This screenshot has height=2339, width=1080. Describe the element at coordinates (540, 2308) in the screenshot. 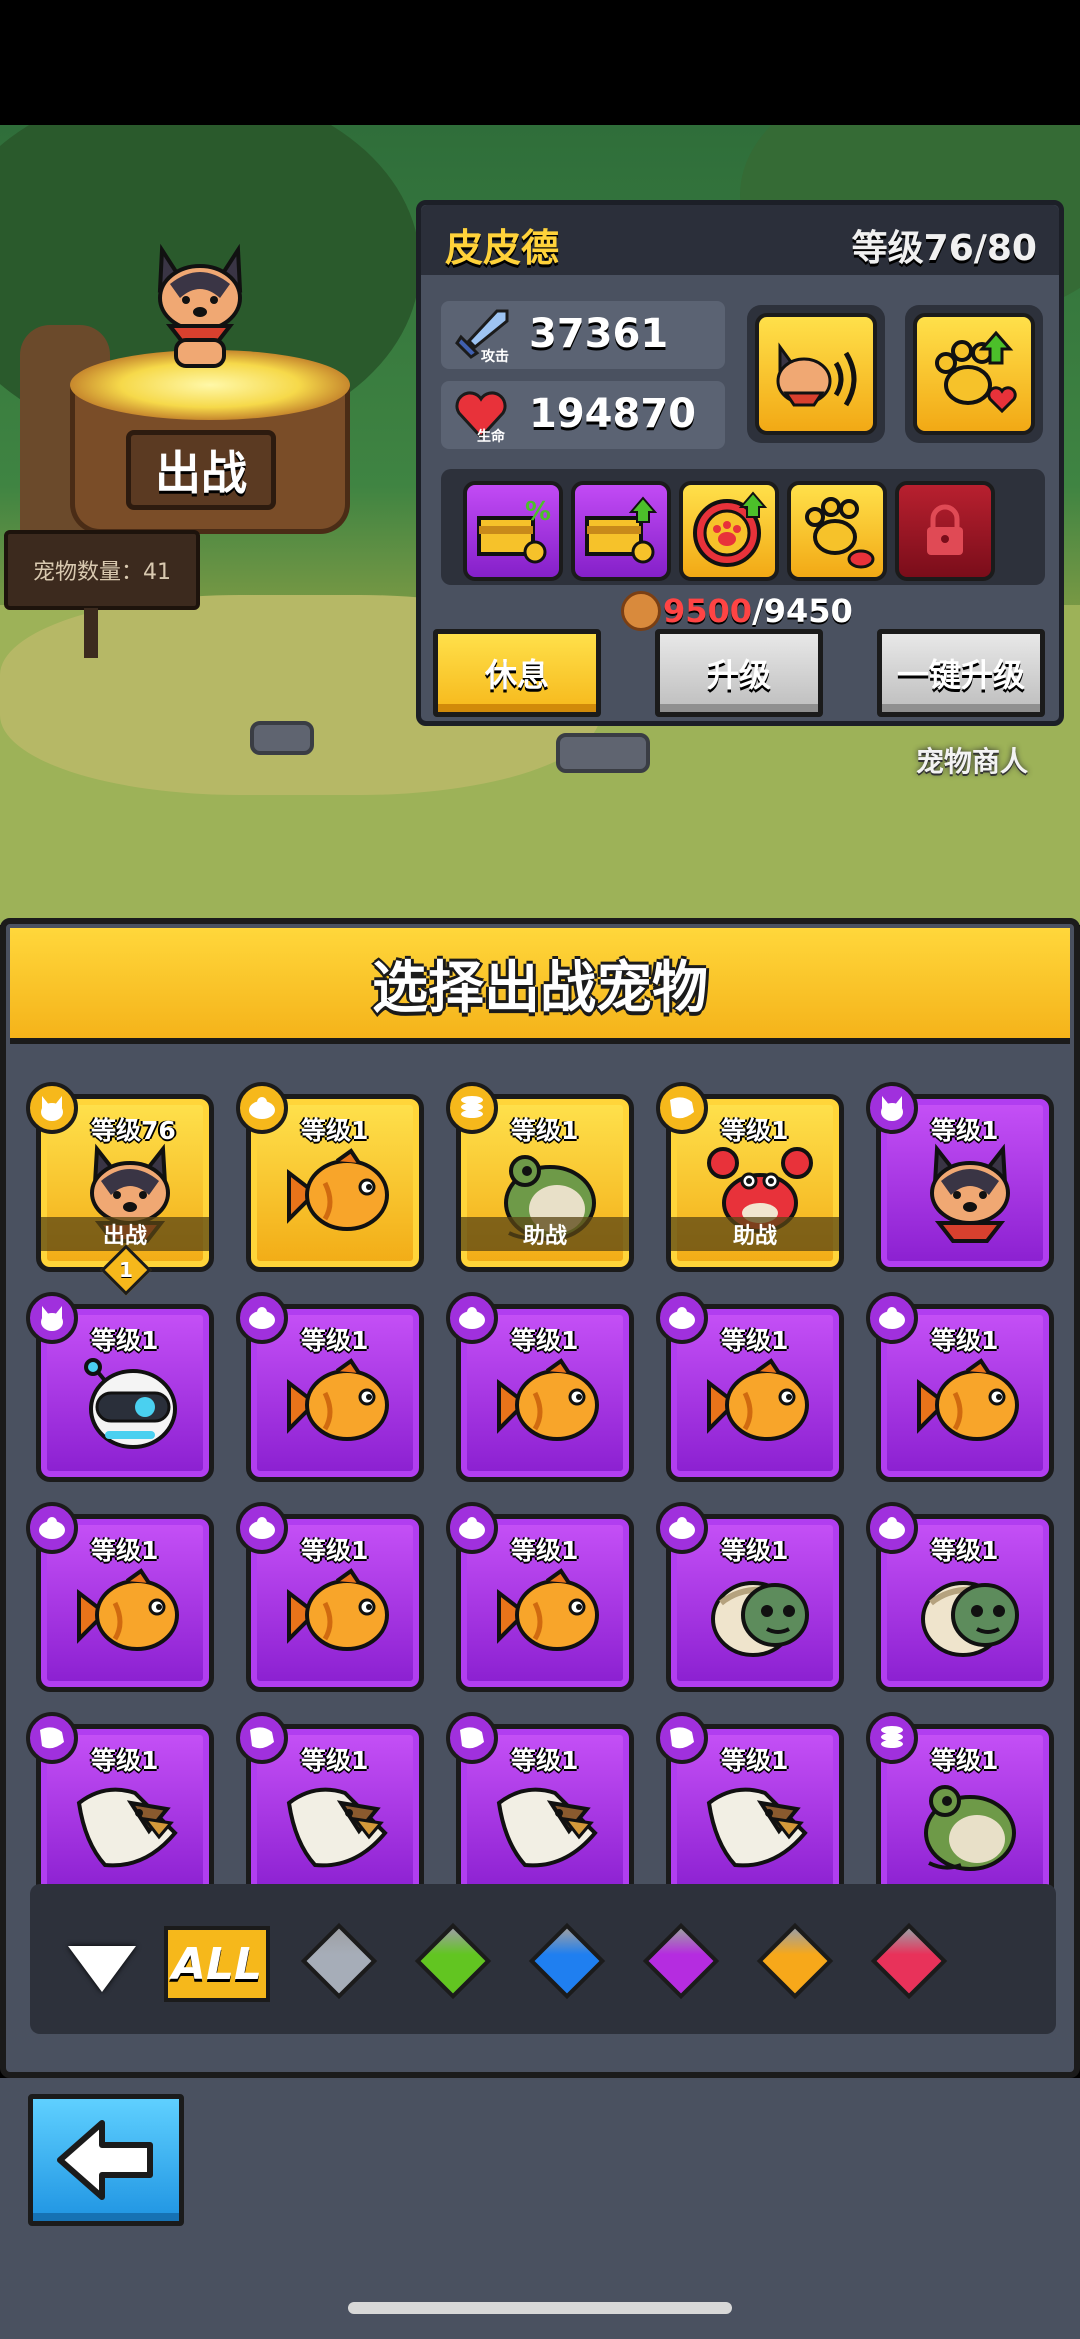

I see `home-indicator` at that location.